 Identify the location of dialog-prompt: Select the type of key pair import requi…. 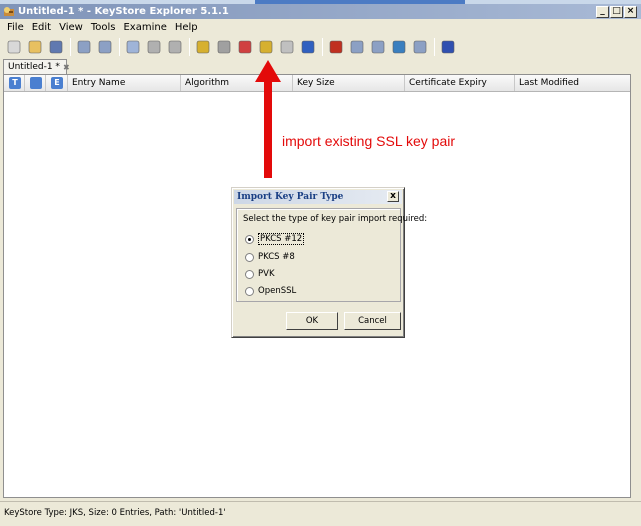
(335, 219).